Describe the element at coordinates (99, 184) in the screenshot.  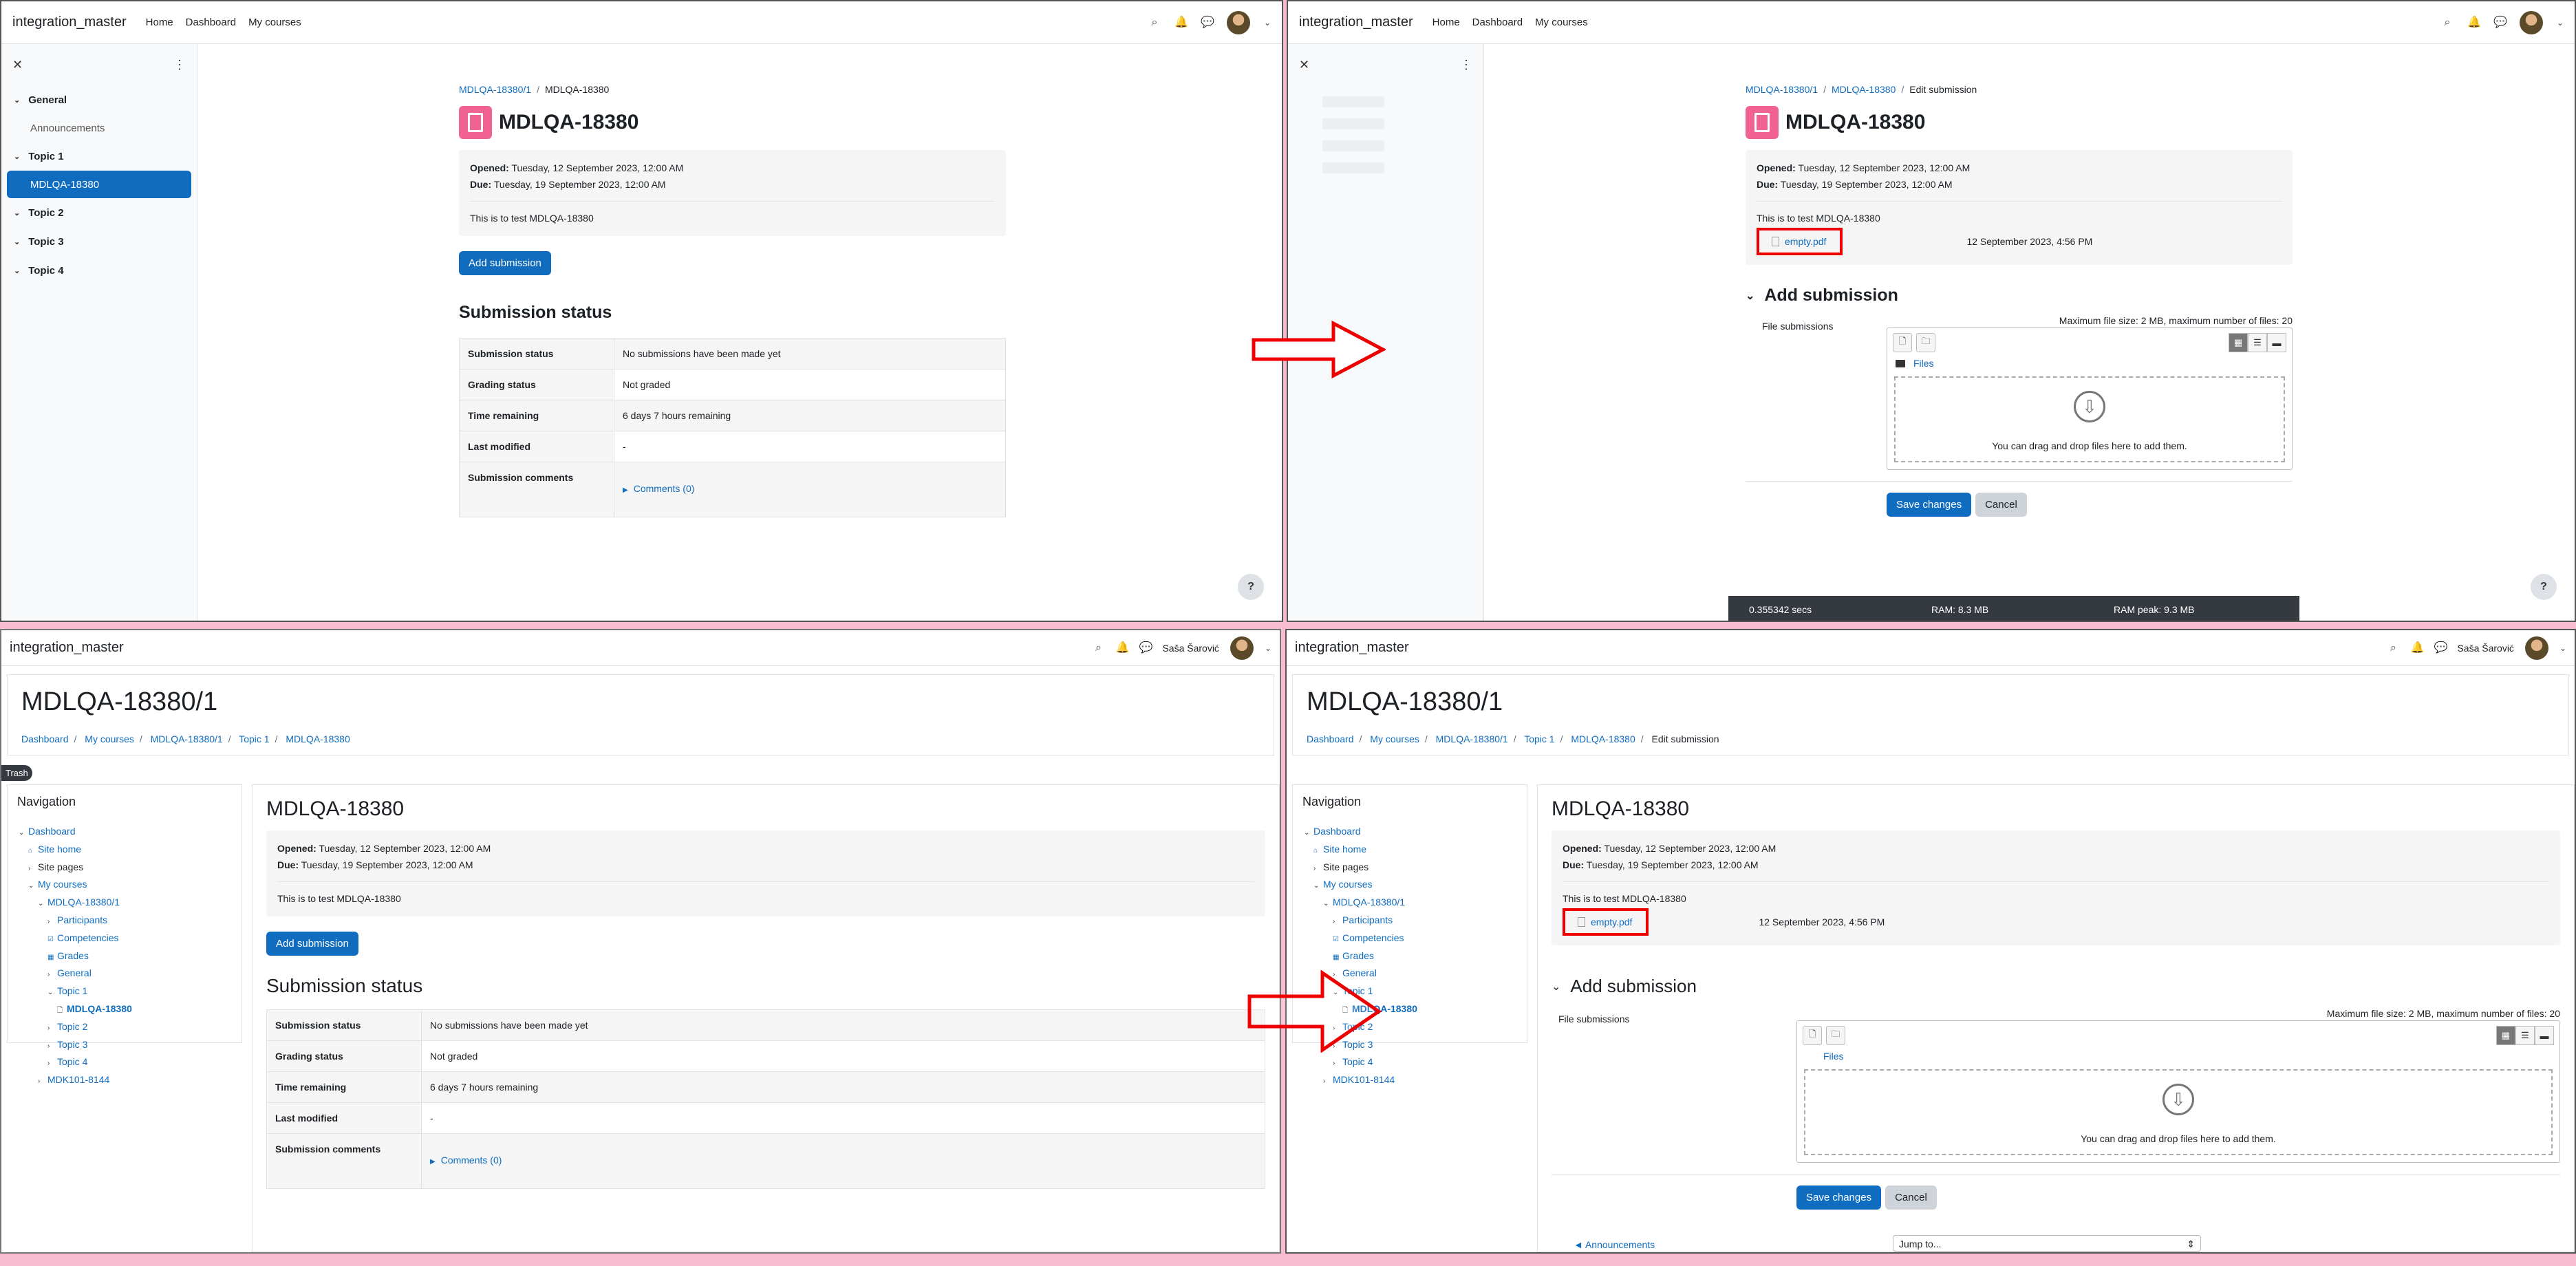
I see `drawer-item-activity: MDLQA-18380` at that location.